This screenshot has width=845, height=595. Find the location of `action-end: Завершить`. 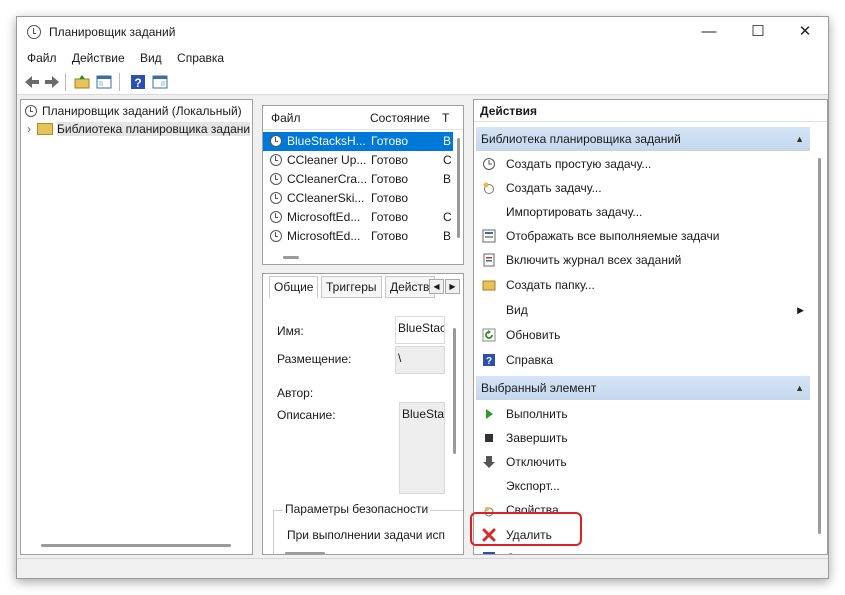

action-end: Завершить is located at coordinates (643, 438).